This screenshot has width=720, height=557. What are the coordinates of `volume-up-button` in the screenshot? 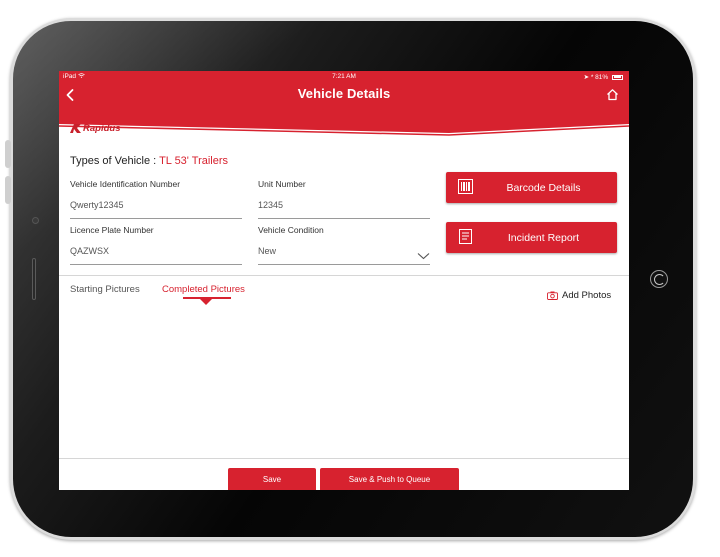 It's located at (8, 154).